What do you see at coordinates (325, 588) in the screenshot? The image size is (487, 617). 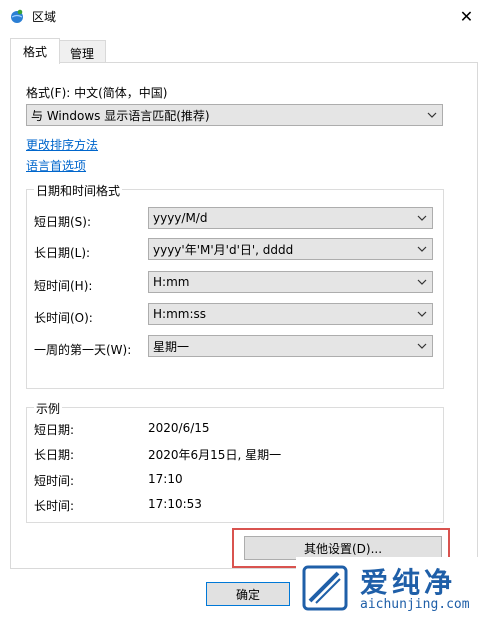 I see `watermark-logo-icon` at bounding box center [325, 588].